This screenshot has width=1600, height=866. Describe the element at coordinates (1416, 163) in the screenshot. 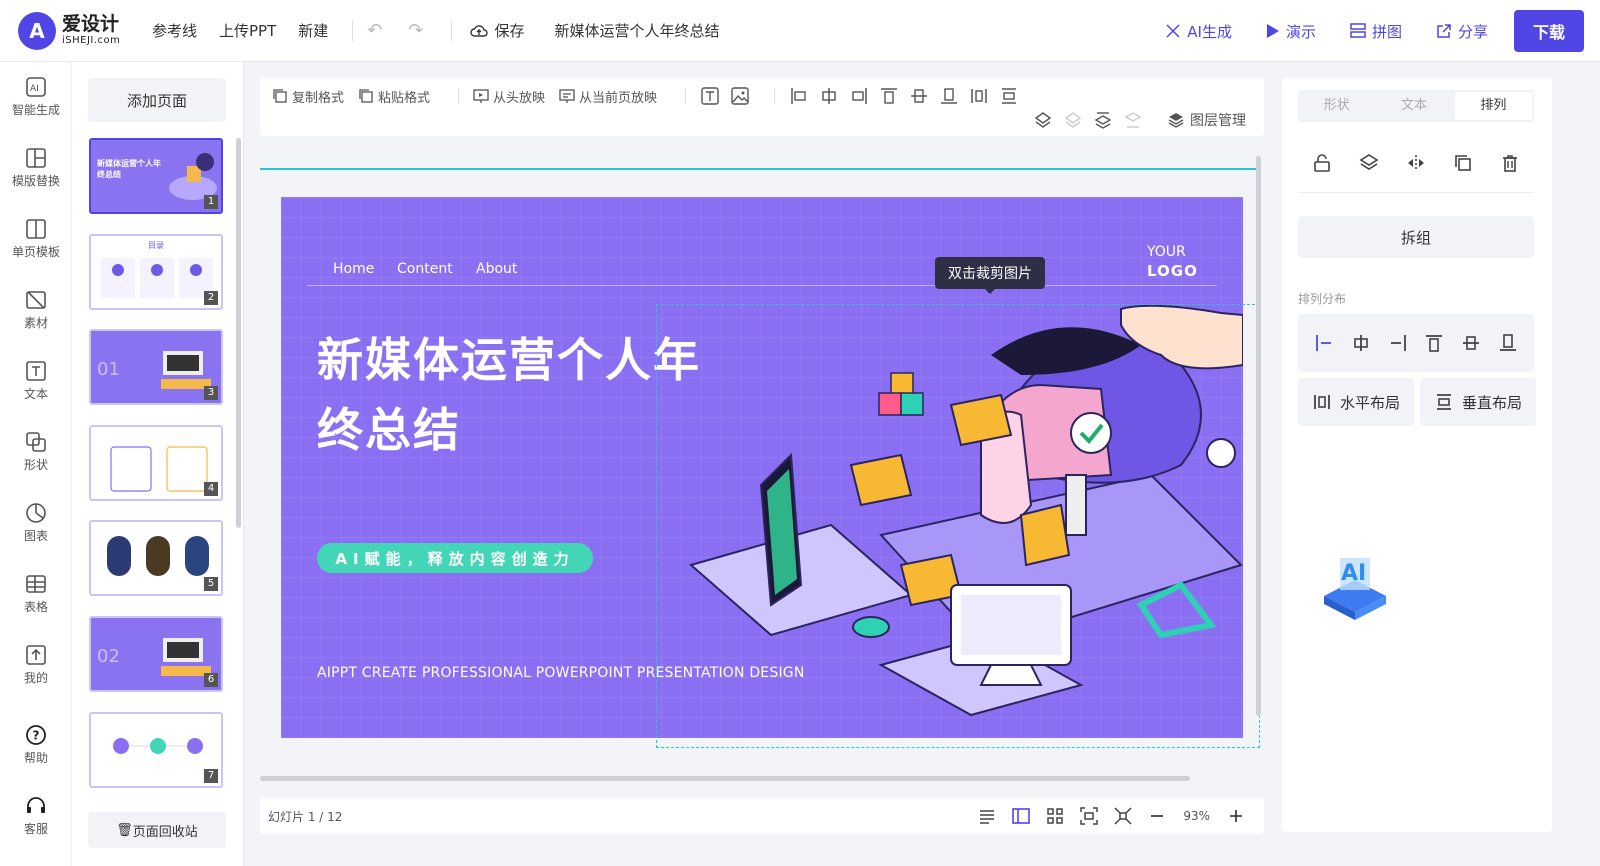

I see `flip-icon` at that location.